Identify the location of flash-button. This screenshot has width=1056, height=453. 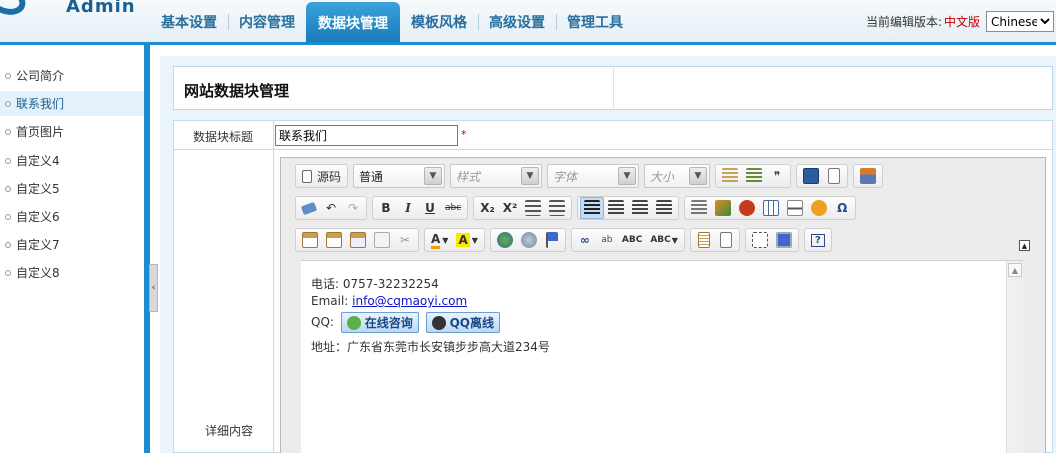
(747, 208).